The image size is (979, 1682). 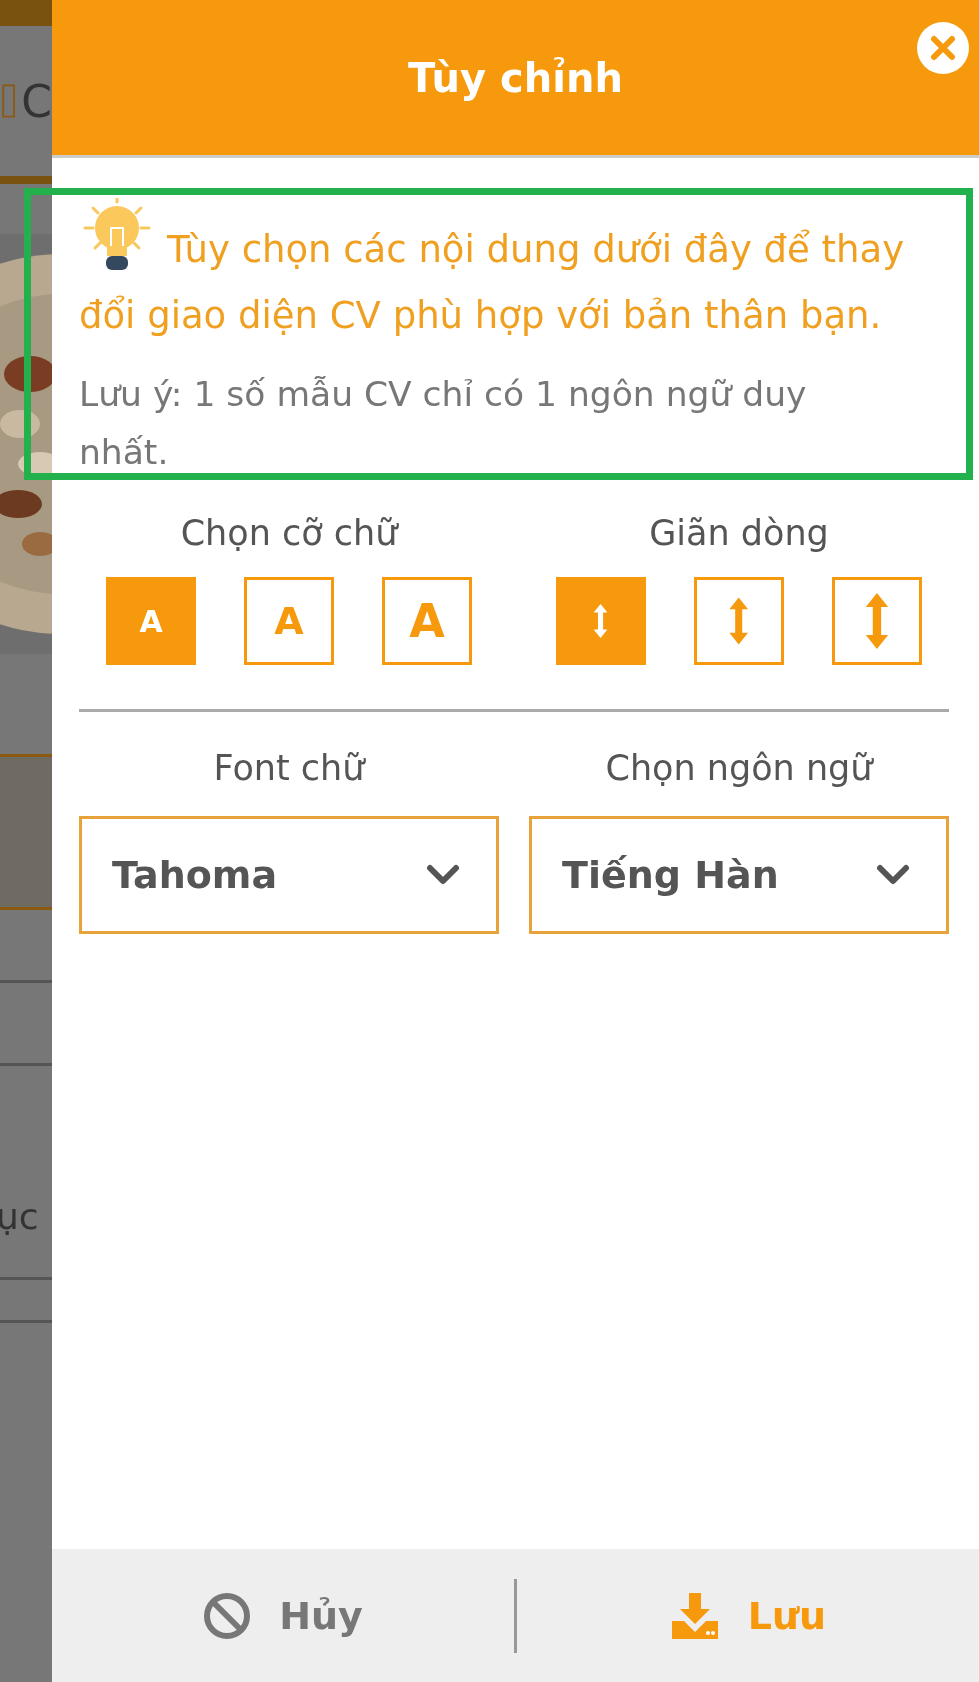 I want to click on save-button: Lưu, so click(x=748, y=1615).